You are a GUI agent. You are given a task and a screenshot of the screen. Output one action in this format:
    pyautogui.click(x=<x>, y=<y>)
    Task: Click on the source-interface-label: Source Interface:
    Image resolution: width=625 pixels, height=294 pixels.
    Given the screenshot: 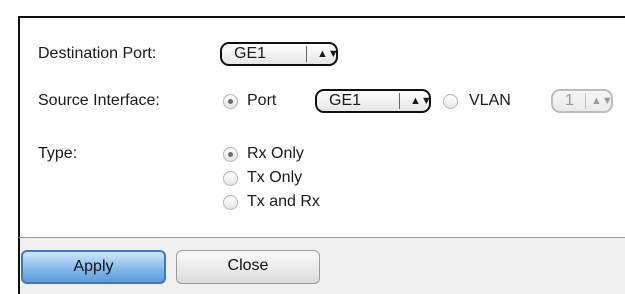 What is the action you would take?
    pyautogui.click(x=99, y=100)
    